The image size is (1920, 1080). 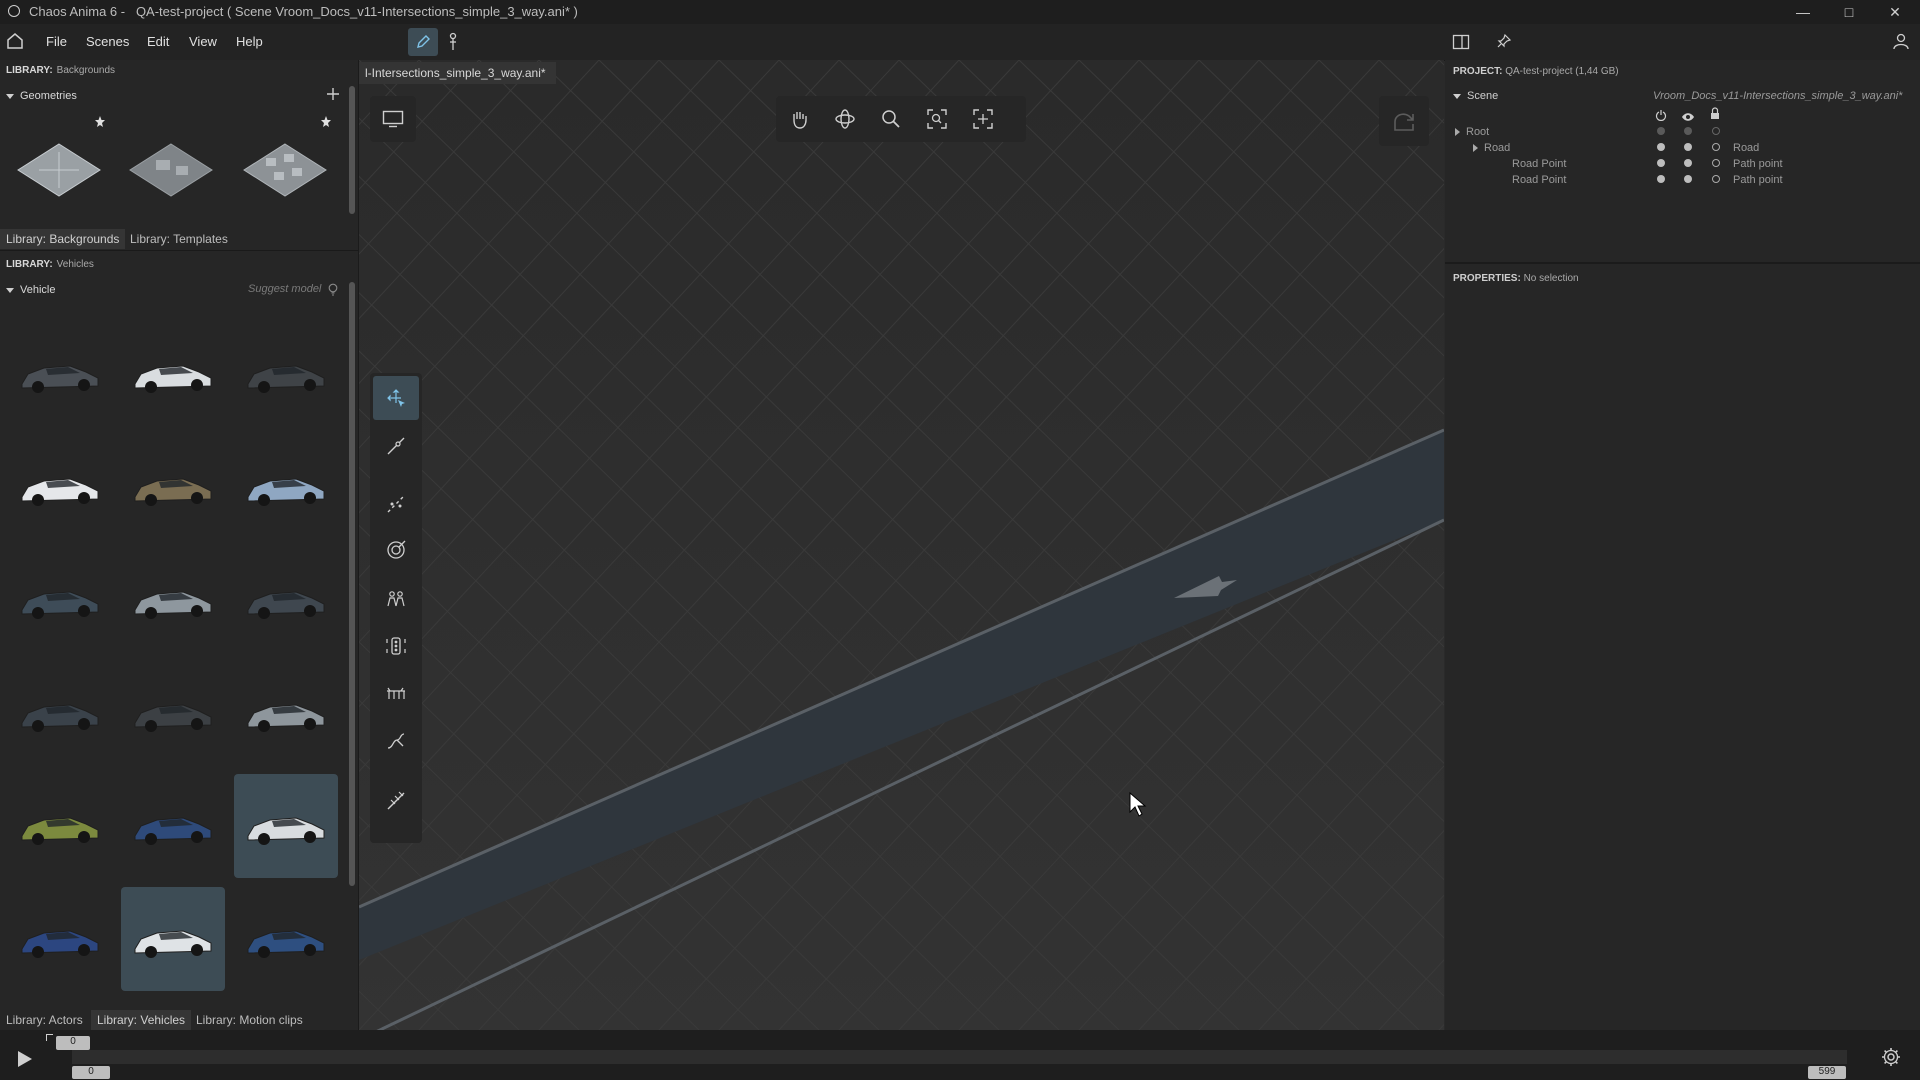 I want to click on screen-icon, so click(x=393, y=119).